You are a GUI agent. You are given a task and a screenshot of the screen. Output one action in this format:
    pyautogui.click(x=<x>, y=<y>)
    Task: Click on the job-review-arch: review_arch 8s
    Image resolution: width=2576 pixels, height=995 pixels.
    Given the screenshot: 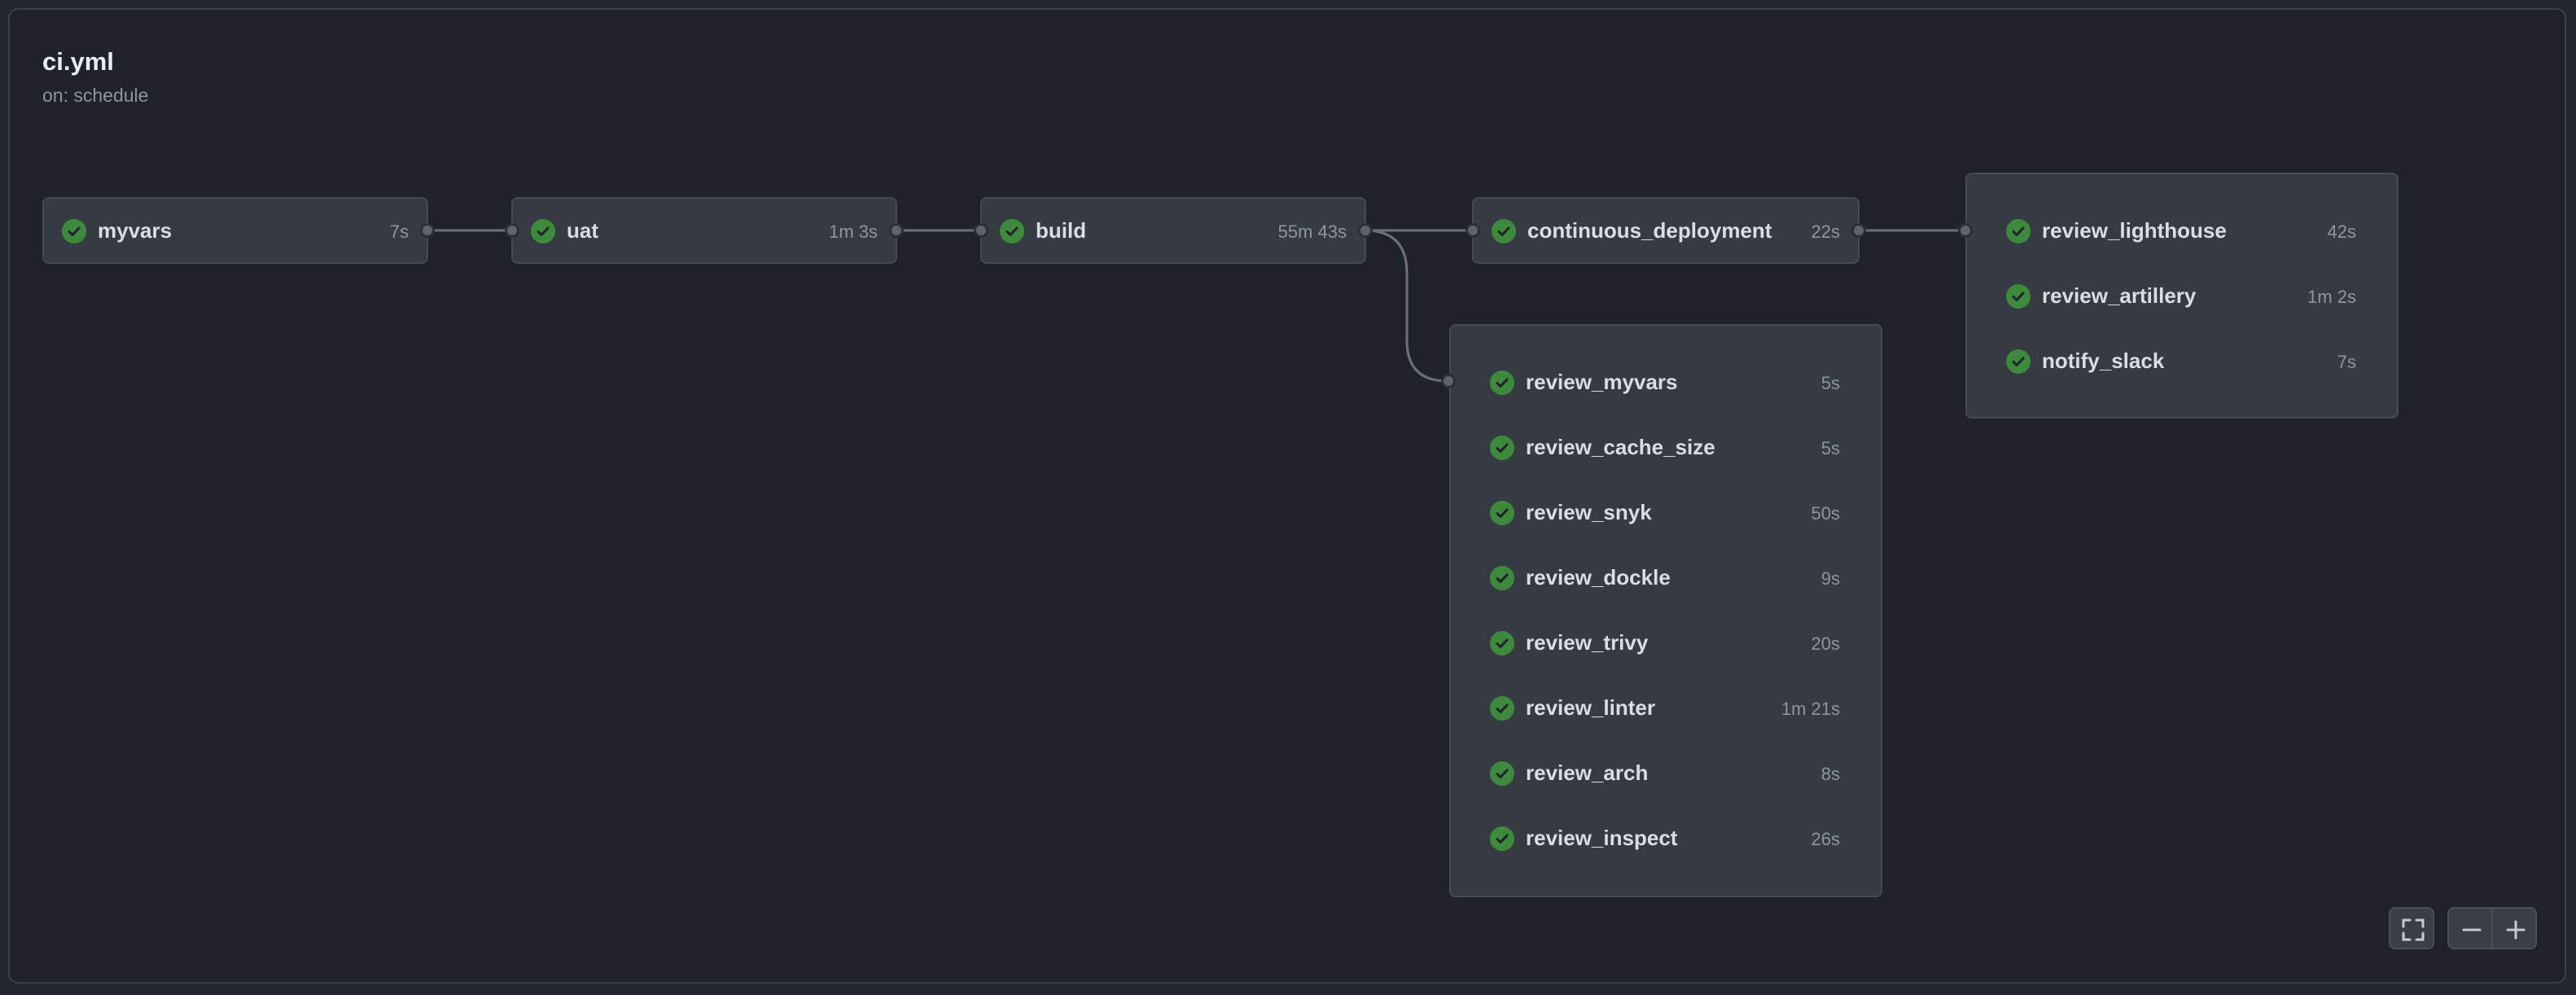 What is the action you would take?
    pyautogui.click(x=1666, y=773)
    